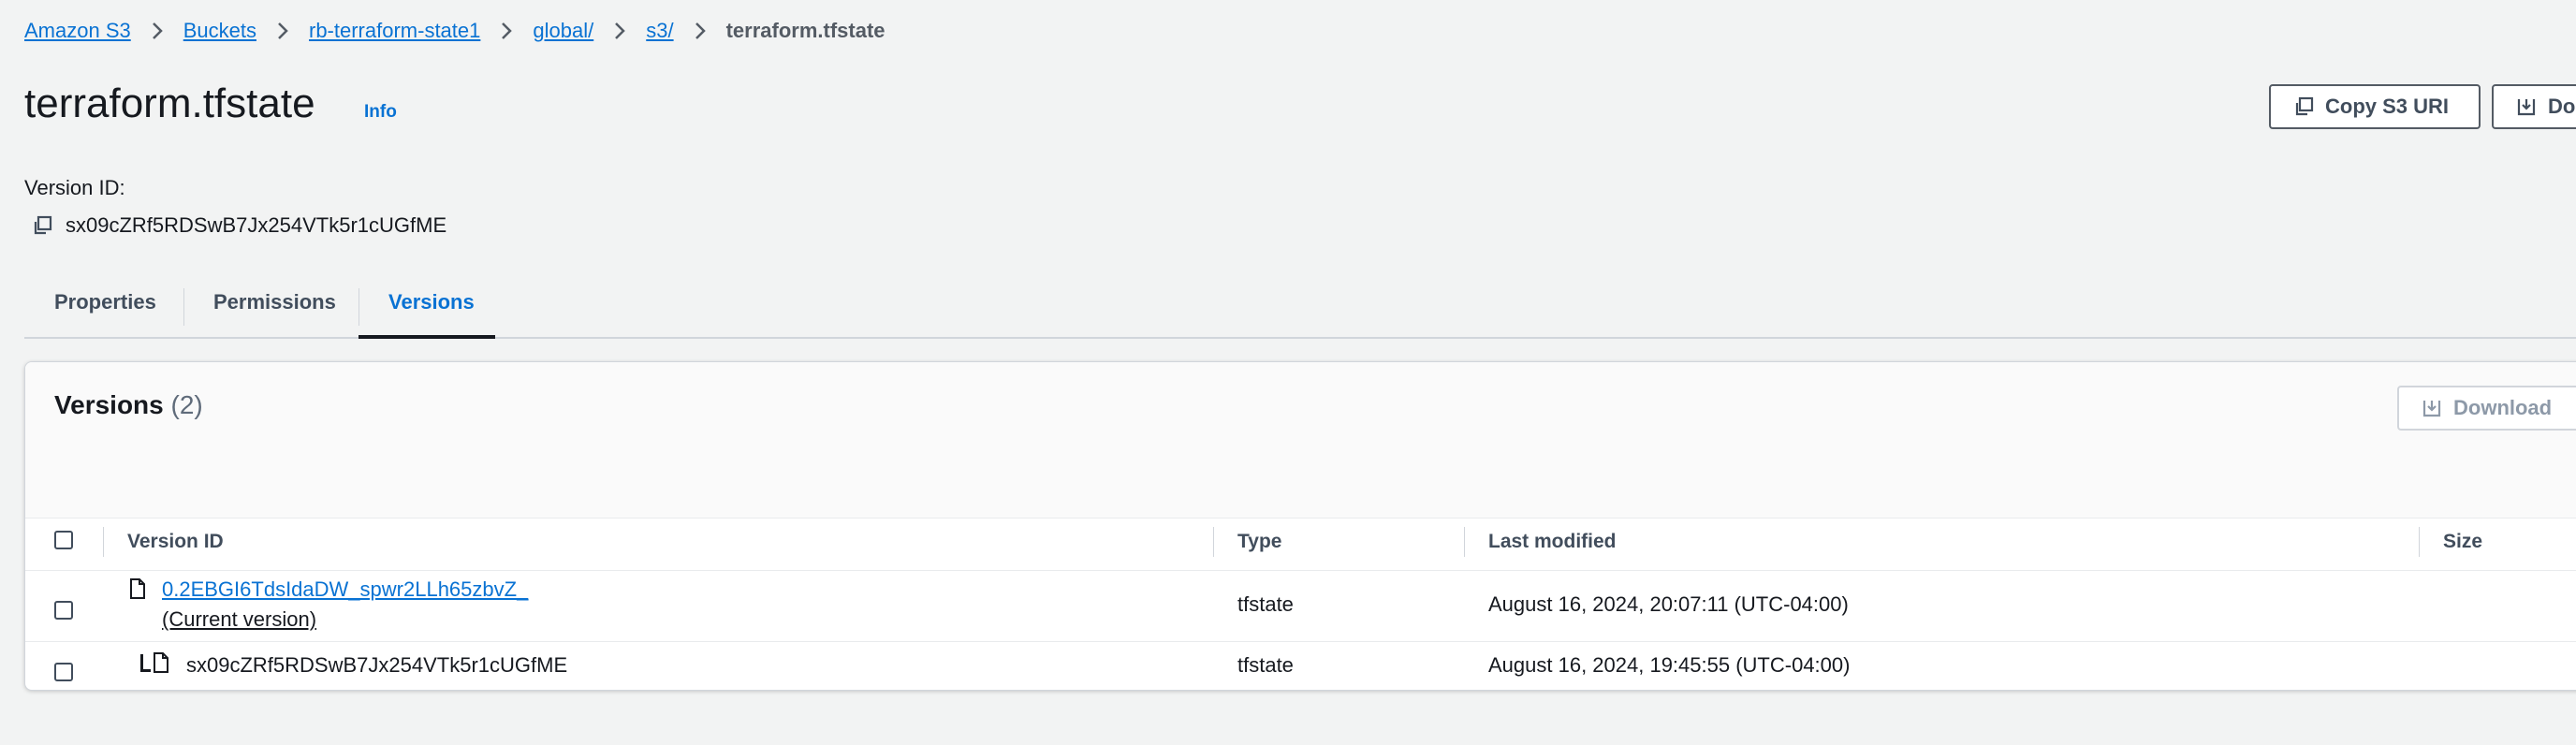 This screenshot has height=745, width=2576. I want to click on versions-count: (2), so click(186, 405).